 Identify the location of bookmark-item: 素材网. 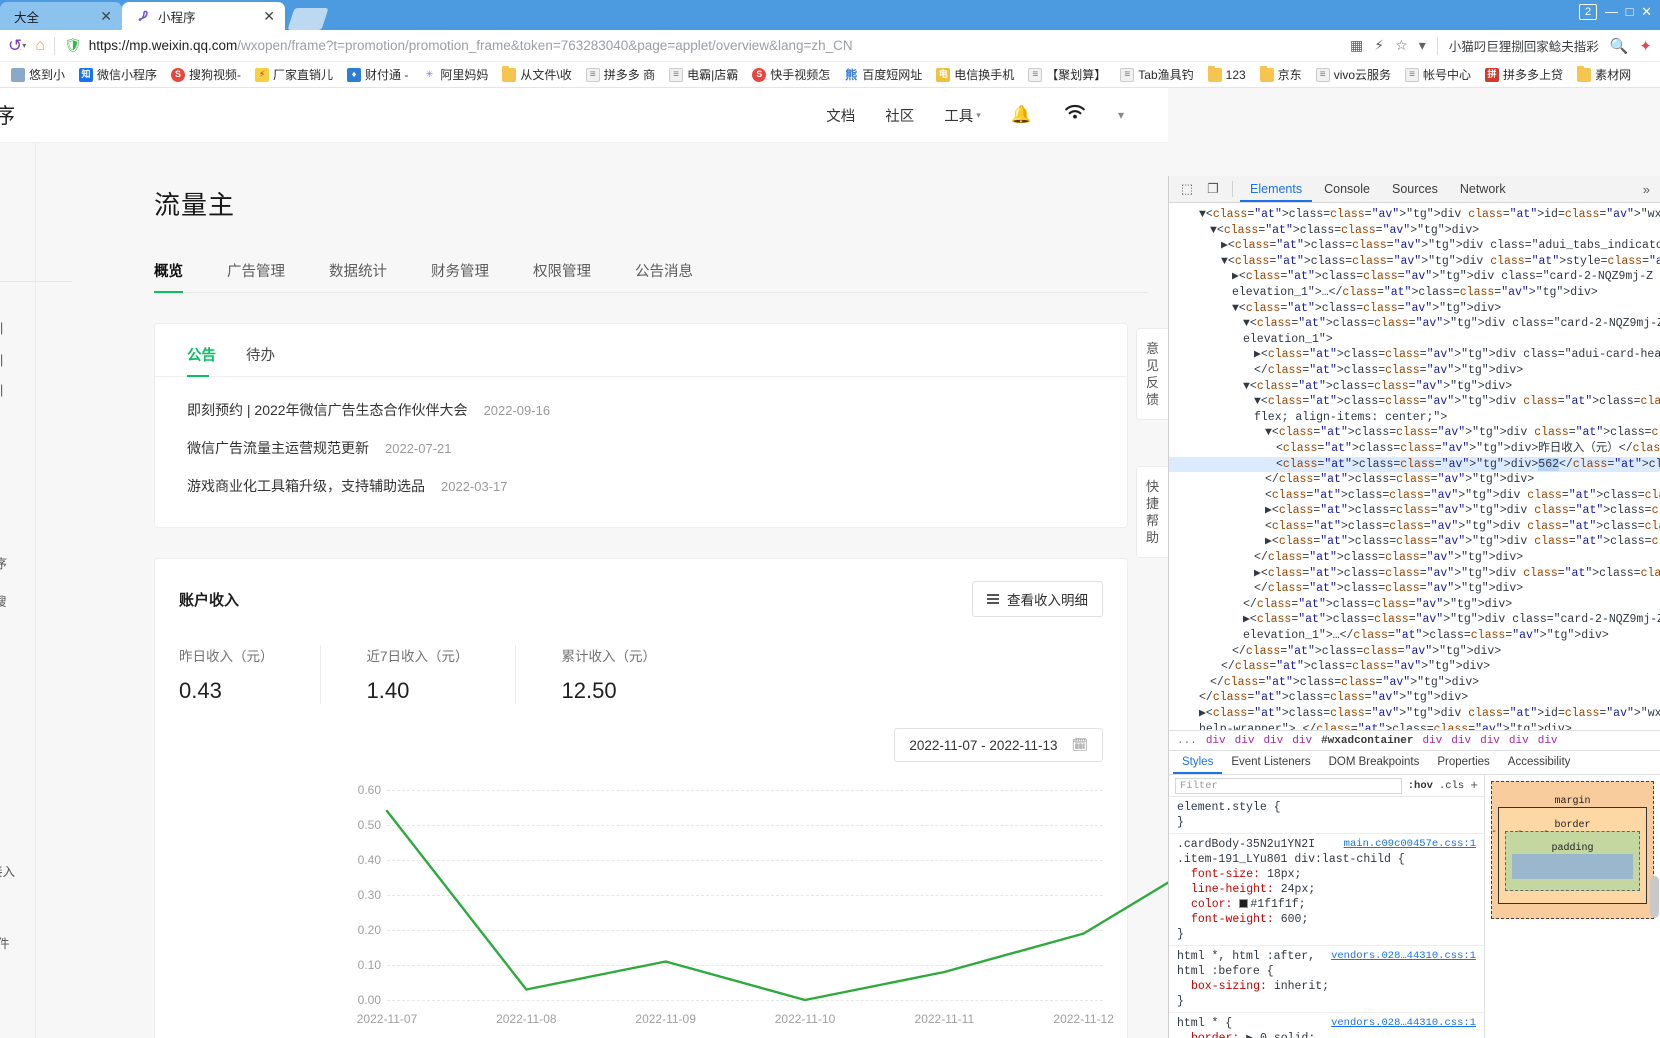
(1604, 75).